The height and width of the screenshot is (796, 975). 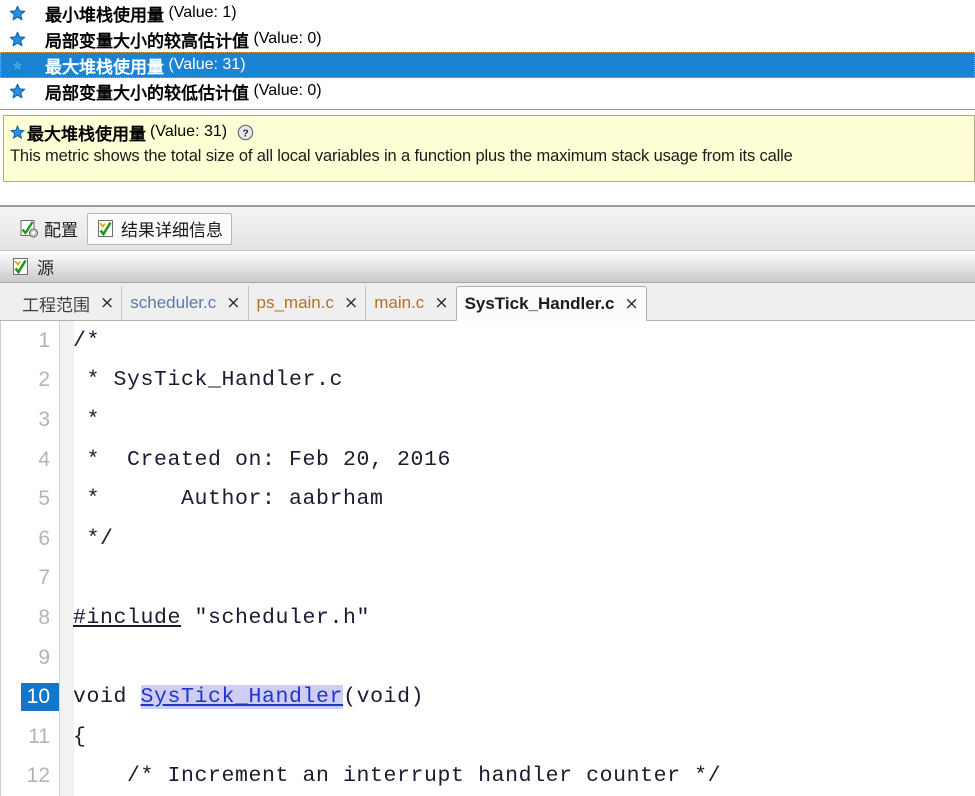 I want to click on code-line-text: #include "scheduler.h", so click(x=221, y=618).